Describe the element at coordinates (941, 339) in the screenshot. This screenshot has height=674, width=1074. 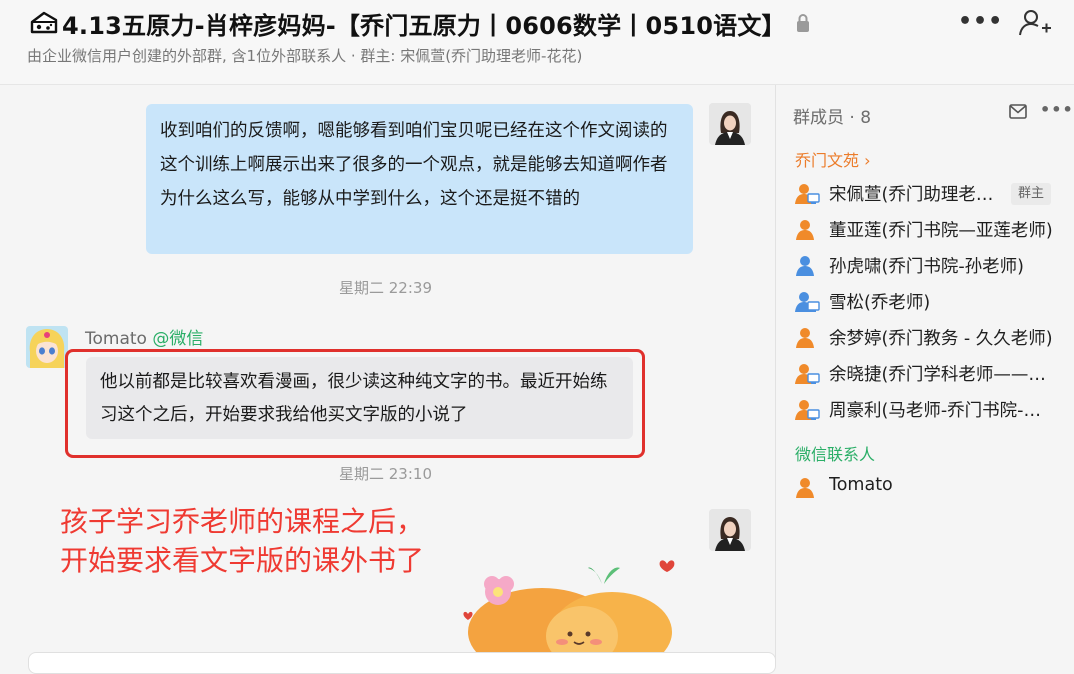
I see `member-name: 余梦婷(乔门教务 - 久久老师)` at that location.